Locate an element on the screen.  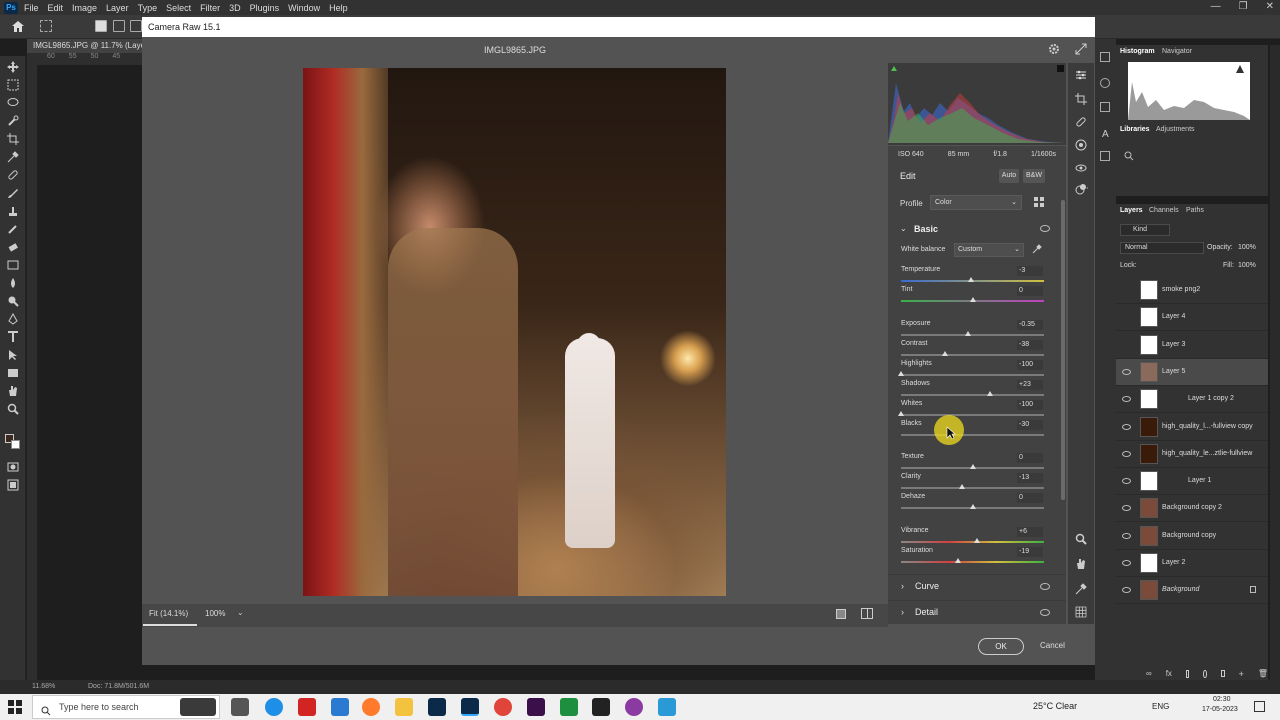
fit-zoom-option: Fit (14.1%) is located at coordinates (168, 613).